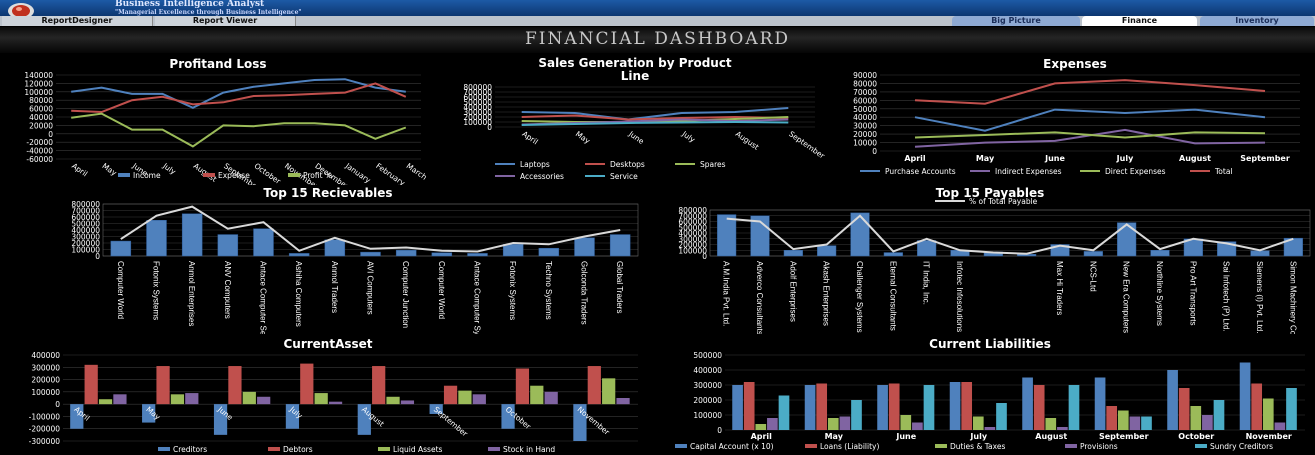 The image size is (1315, 455). What do you see at coordinates (726, 293) in the screenshot?
I see `x-tick-label: A.M.India Pvt. Ltd.` at bounding box center [726, 293].